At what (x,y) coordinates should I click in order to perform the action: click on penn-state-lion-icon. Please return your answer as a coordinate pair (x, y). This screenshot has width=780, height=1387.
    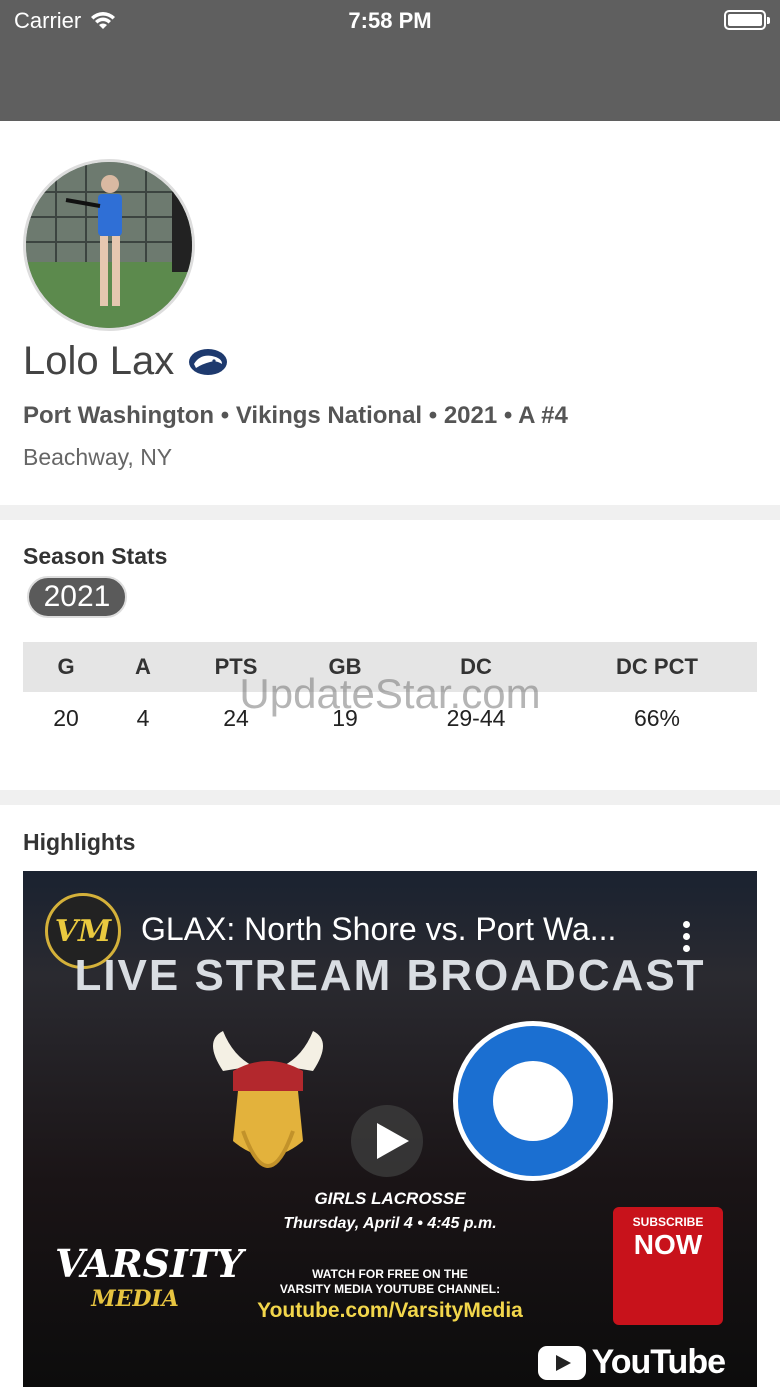
    Looking at the image, I should click on (208, 361).